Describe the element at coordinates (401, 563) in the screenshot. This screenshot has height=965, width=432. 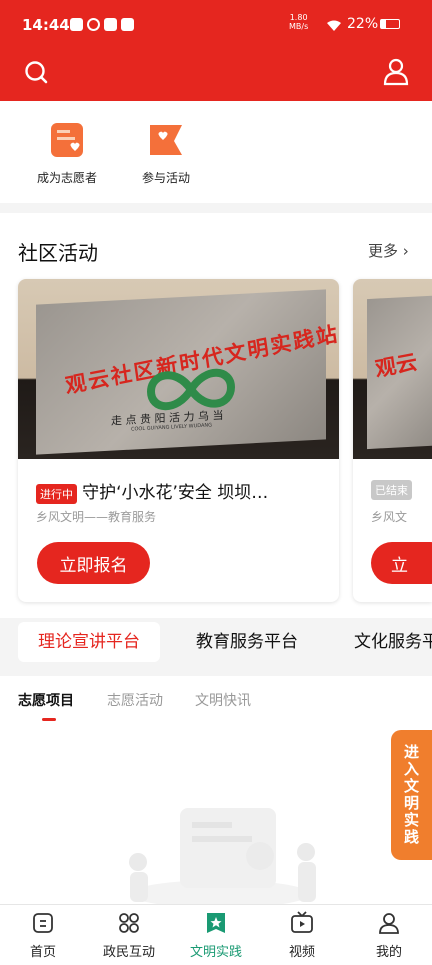
I see `signup-button: 立` at that location.